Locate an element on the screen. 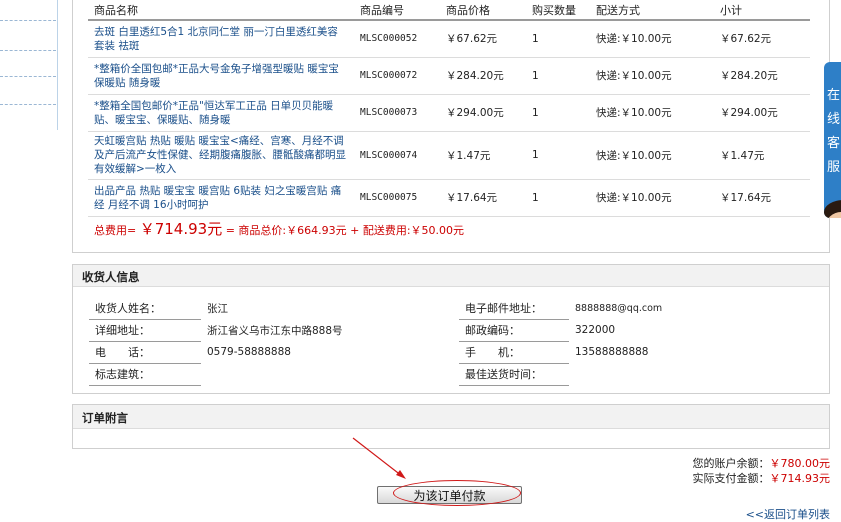 The height and width of the screenshot is (522, 841). table-row: 收货人姓名： 张江 电子邮件地址： 8888888@qq.com is located at coordinates (456, 308).